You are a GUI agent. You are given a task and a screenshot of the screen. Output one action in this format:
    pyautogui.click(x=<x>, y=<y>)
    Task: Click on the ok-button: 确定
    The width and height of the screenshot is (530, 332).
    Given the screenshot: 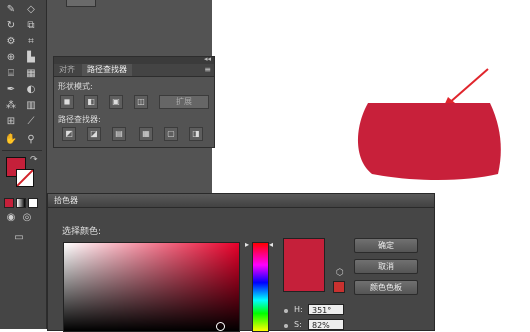 What is the action you would take?
    pyautogui.click(x=386, y=245)
    